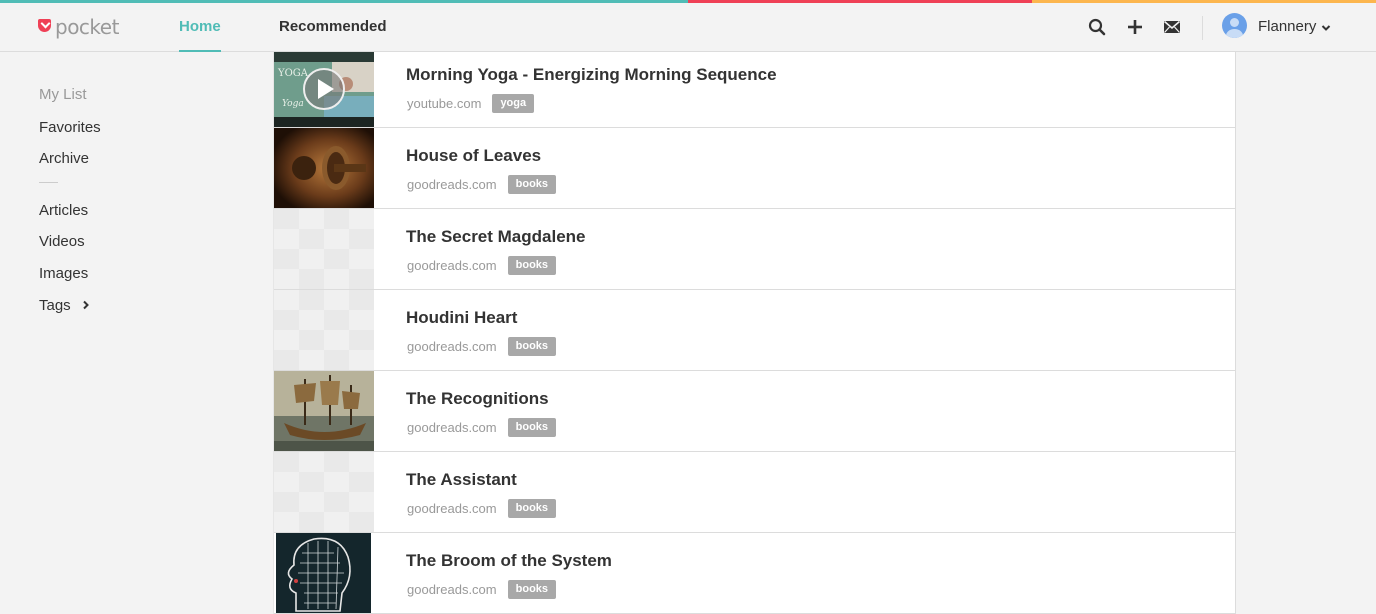 This screenshot has width=1376, height=614. What do you see at coordinates (70, 127) in the screenshot?
I see `sidebar-item-favorites: Favorites` at bounding box center [70, 127].